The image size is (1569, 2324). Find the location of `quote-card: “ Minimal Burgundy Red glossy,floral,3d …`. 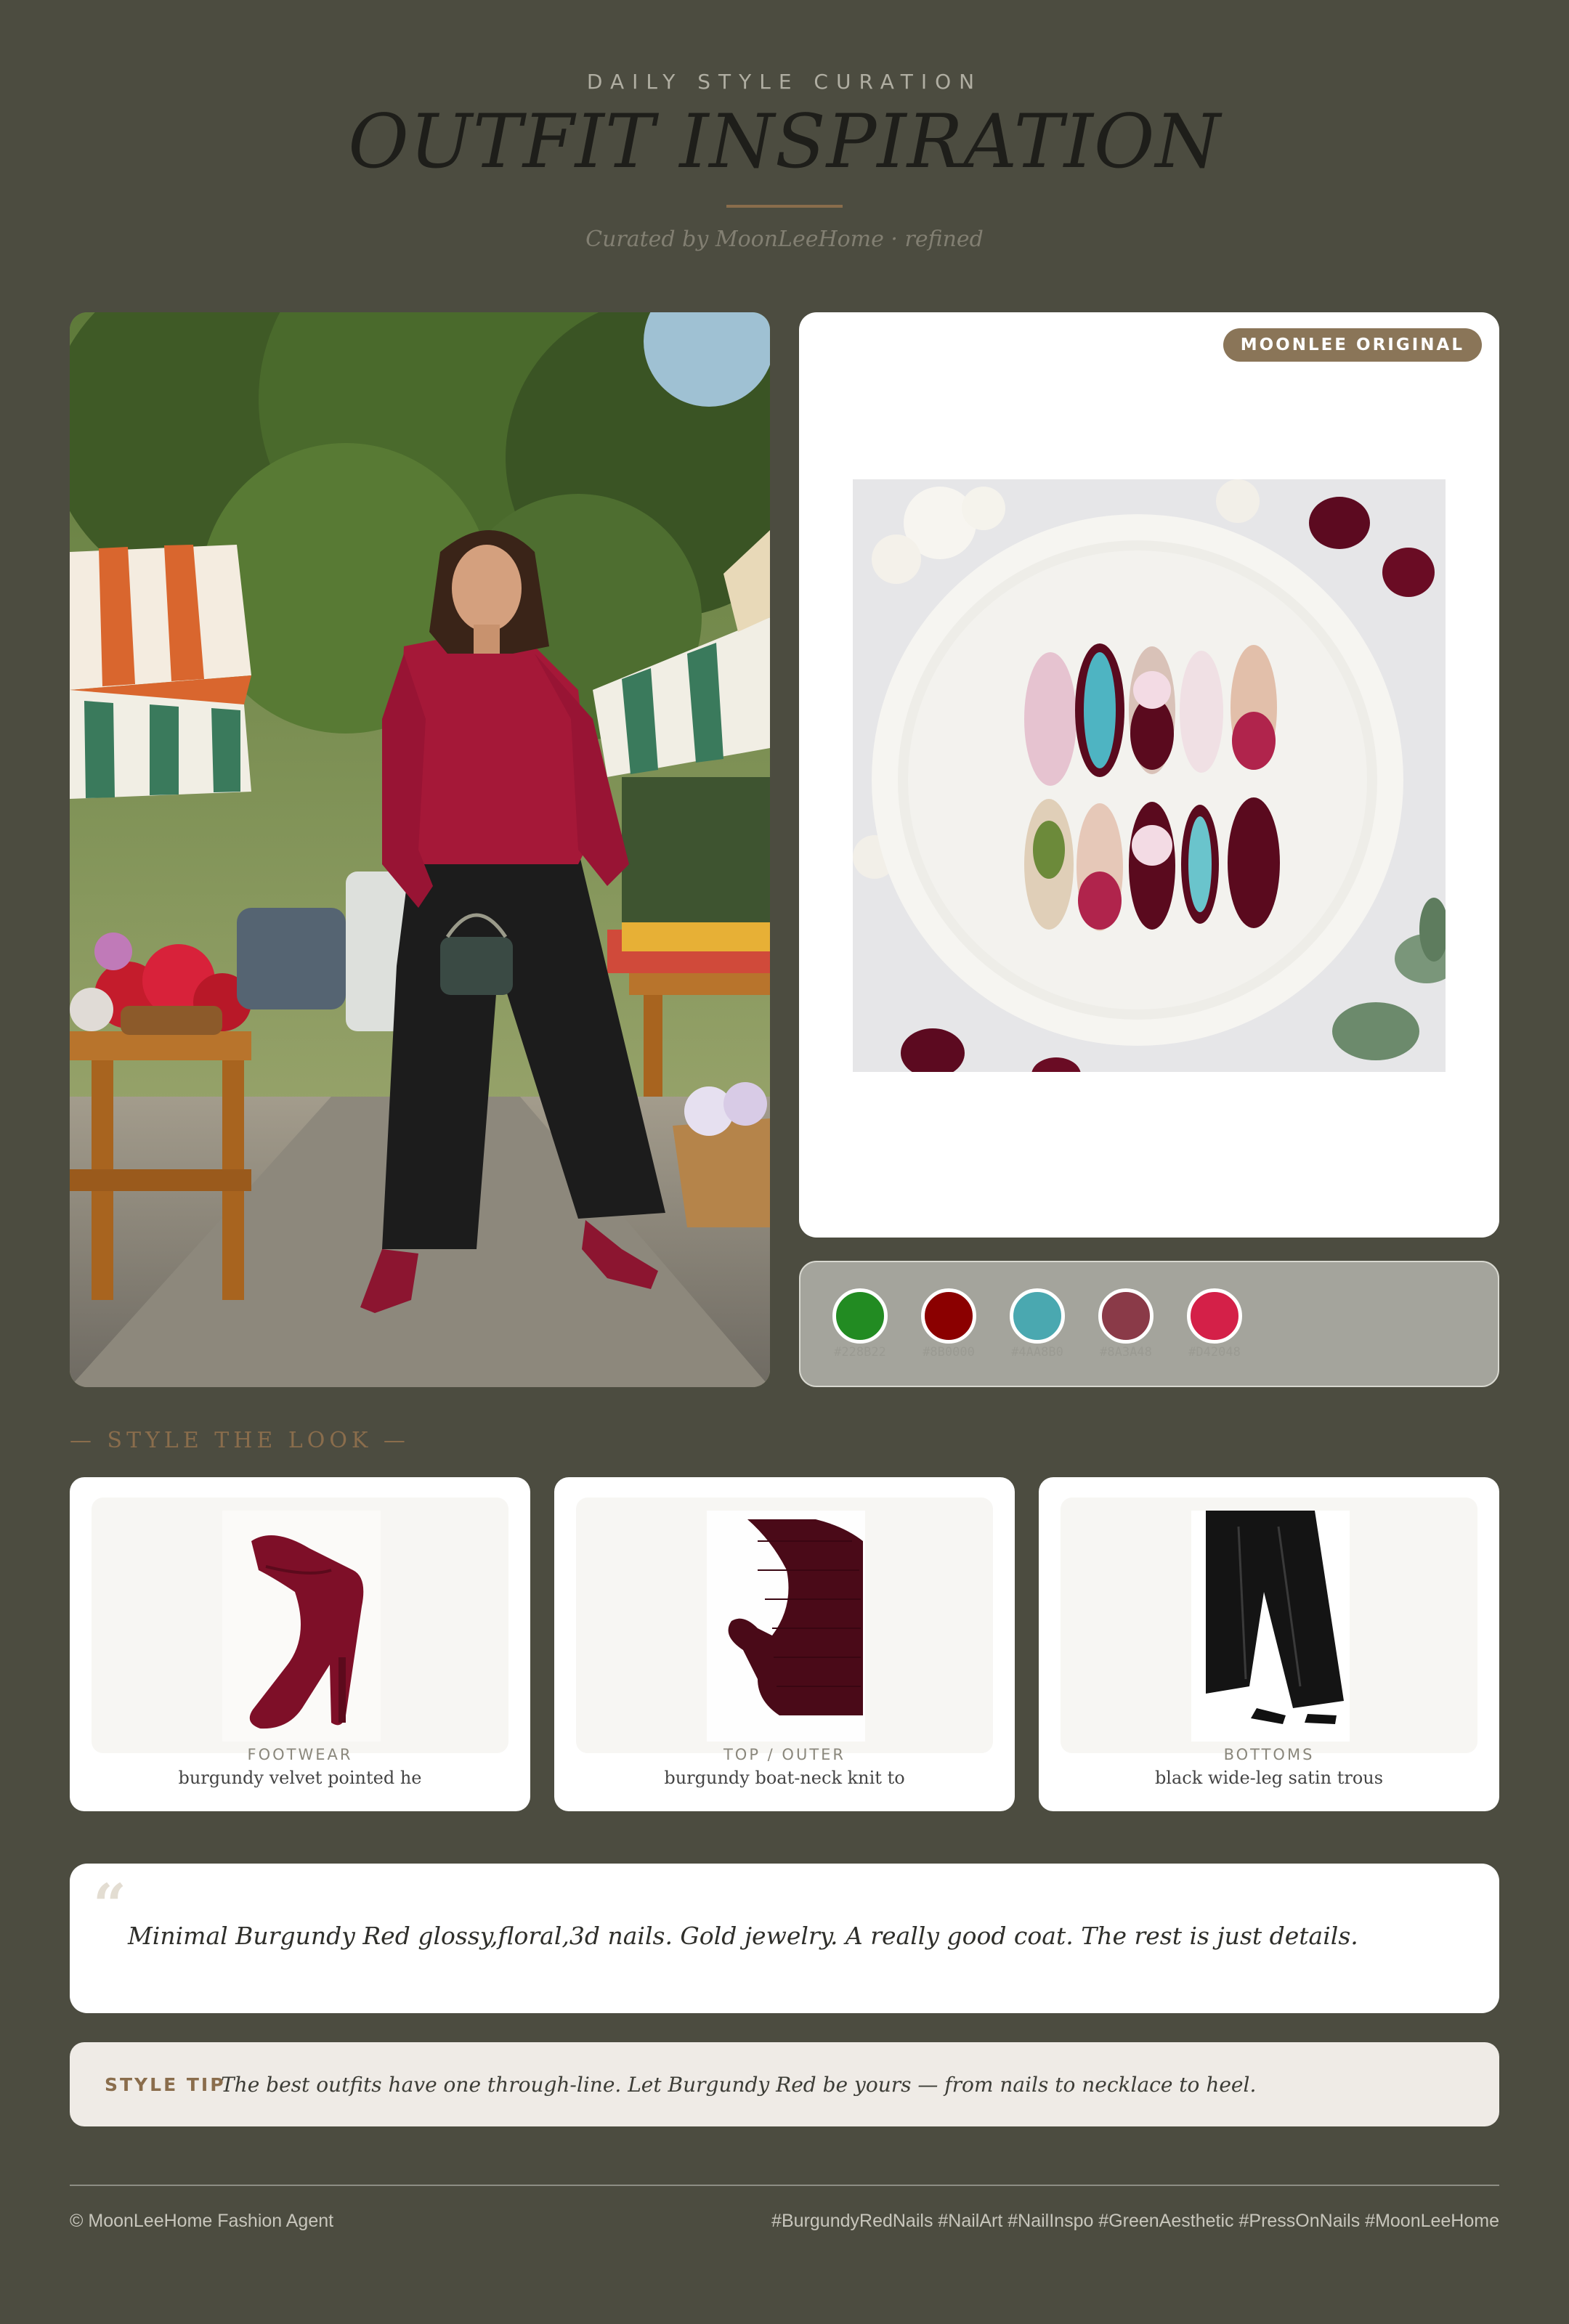

quote-card: “ Minimal Burgundy Red glossy,floral,3d … is located at coordinates (784, 1938).